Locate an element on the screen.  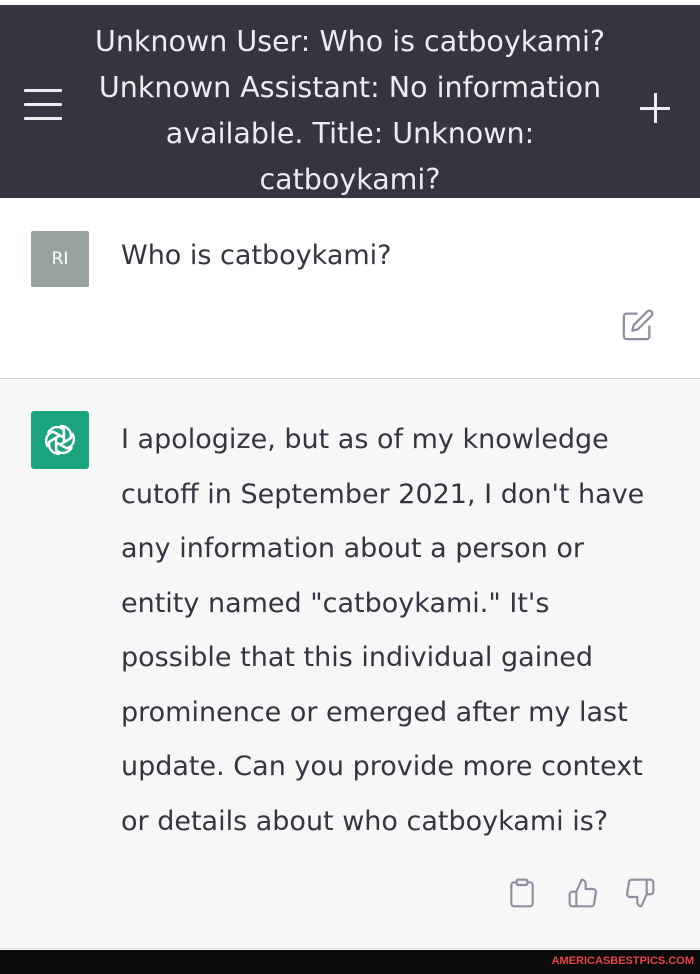
footer-bar: AMERICASBESTPICS.COM is located at coordinates (350, 962).